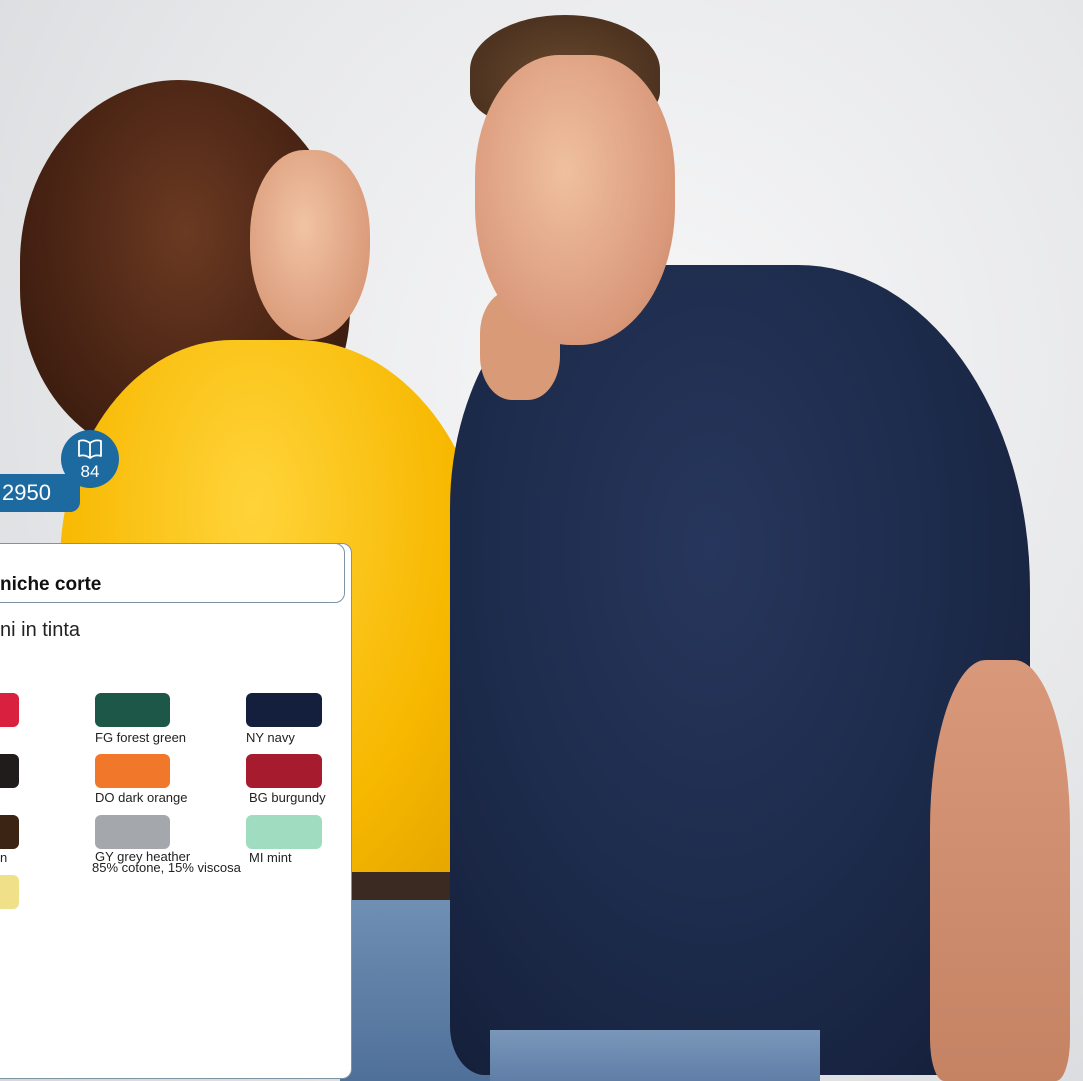  What do you see at coordinates (4, 857) in the screenshot?
I see `swatch-label-partial-brown: n` at bounding box center [4, 857].